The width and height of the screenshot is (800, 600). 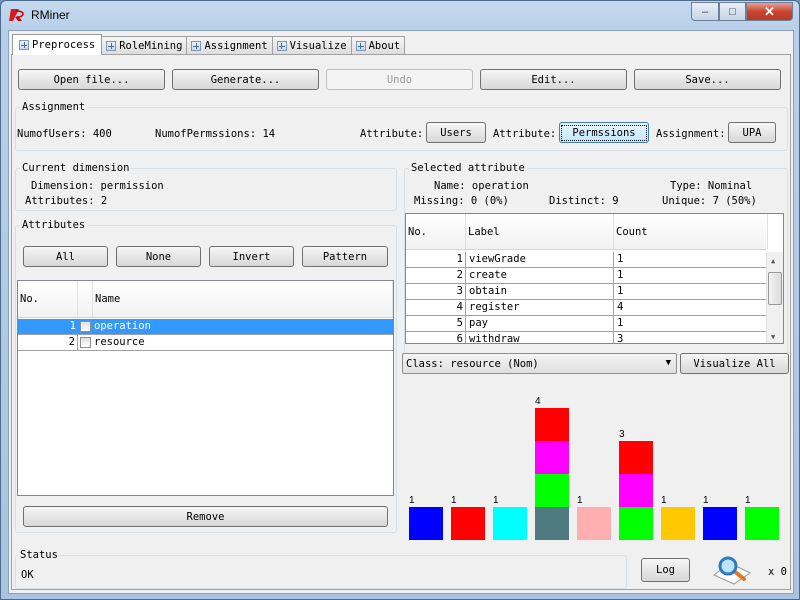 I want to click on tab-label: Assignment, so click(x=236, y=46).